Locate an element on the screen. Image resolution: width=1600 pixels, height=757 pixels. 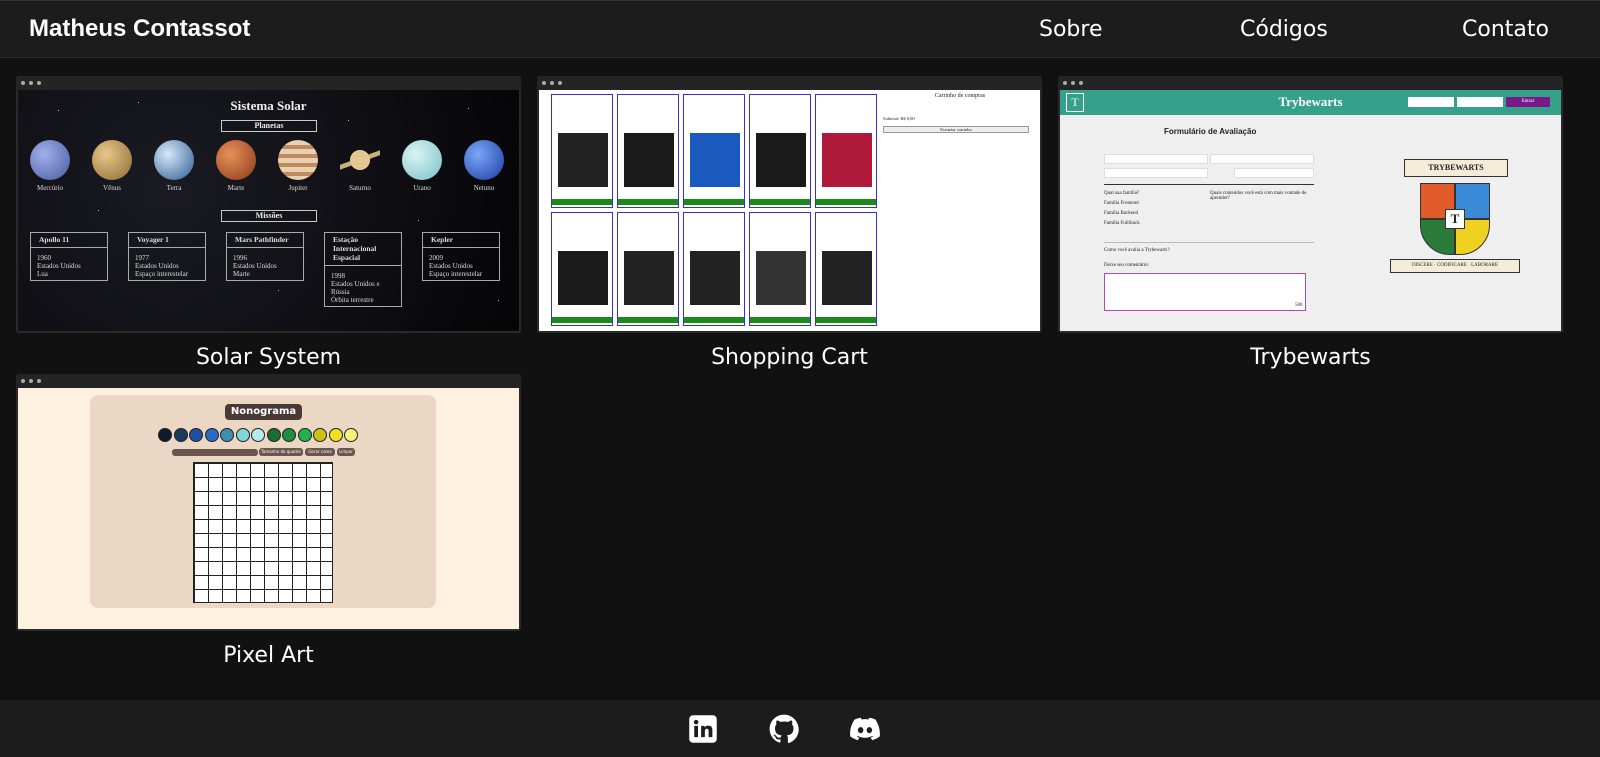
missions-label: Missões is located at coordinates (269, 216).